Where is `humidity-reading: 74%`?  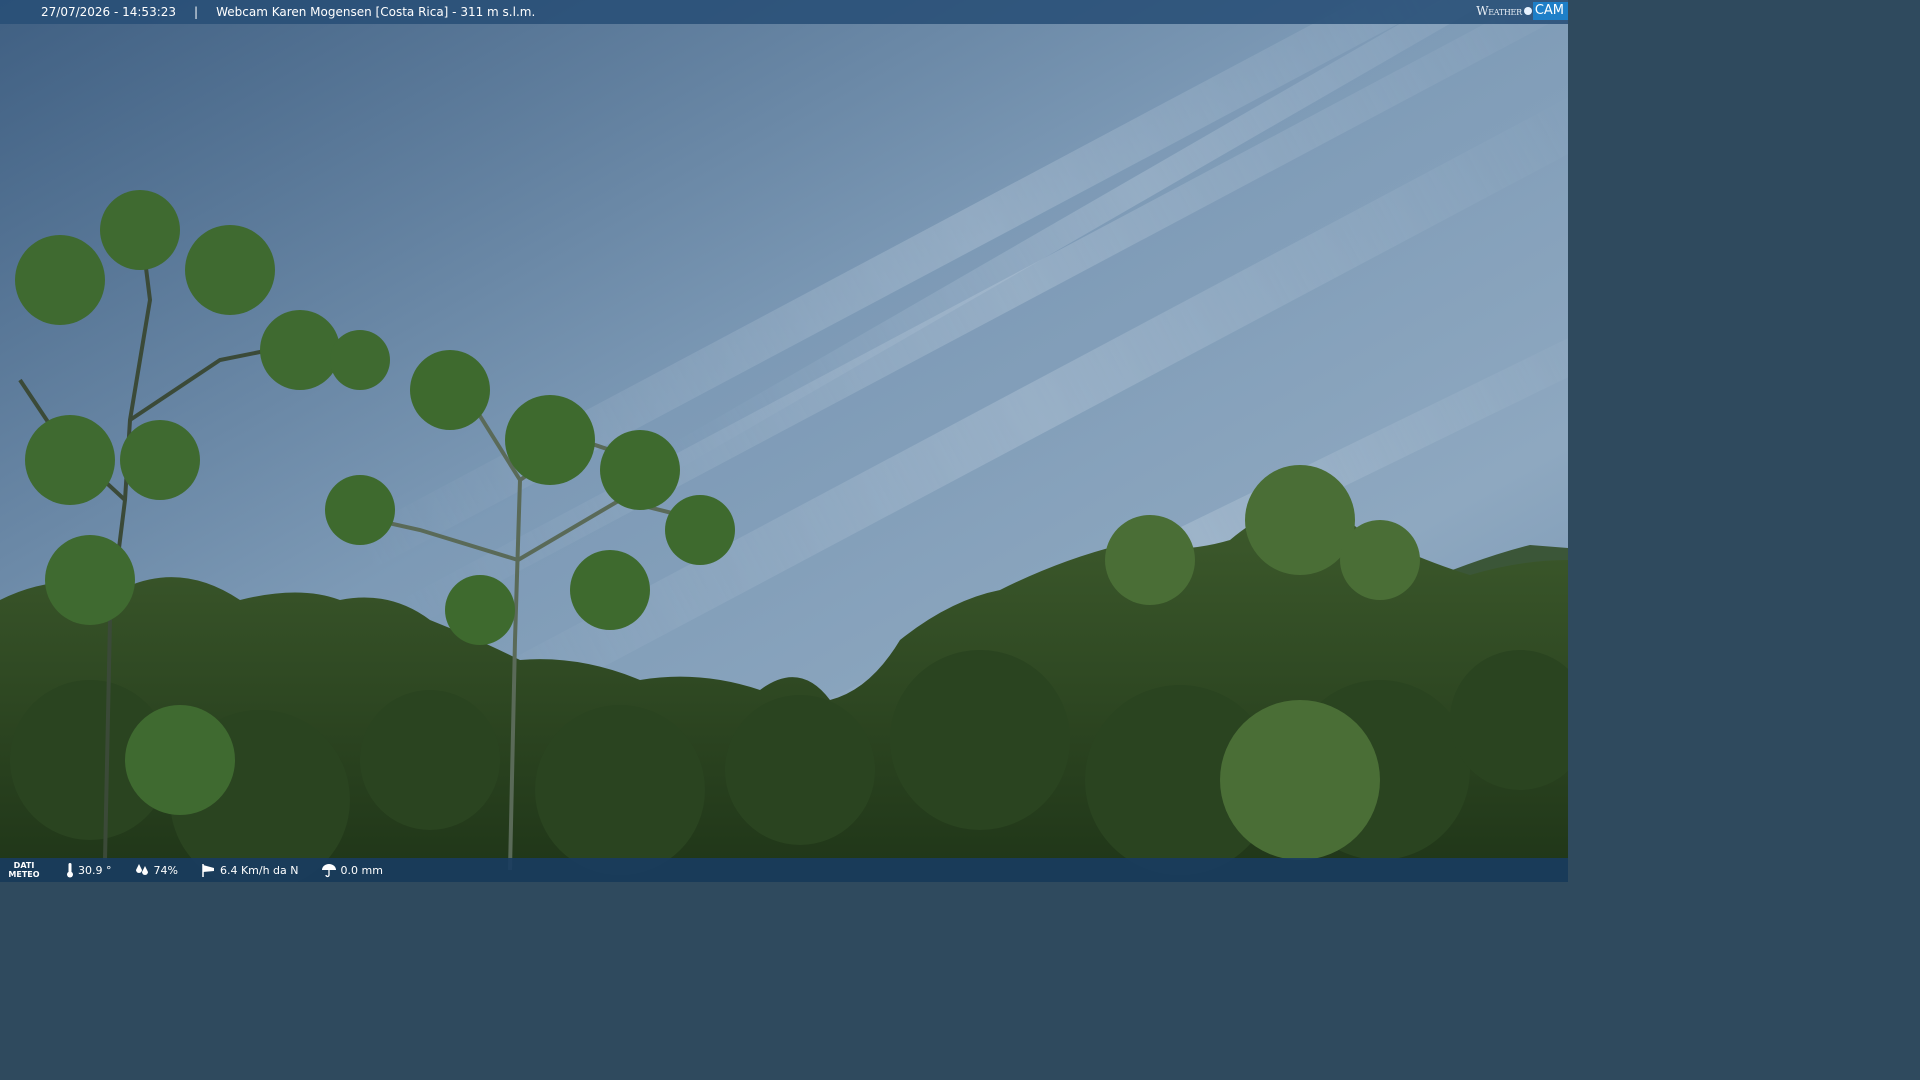
humidity-reading: 74% is located at coordinates (156, 870).